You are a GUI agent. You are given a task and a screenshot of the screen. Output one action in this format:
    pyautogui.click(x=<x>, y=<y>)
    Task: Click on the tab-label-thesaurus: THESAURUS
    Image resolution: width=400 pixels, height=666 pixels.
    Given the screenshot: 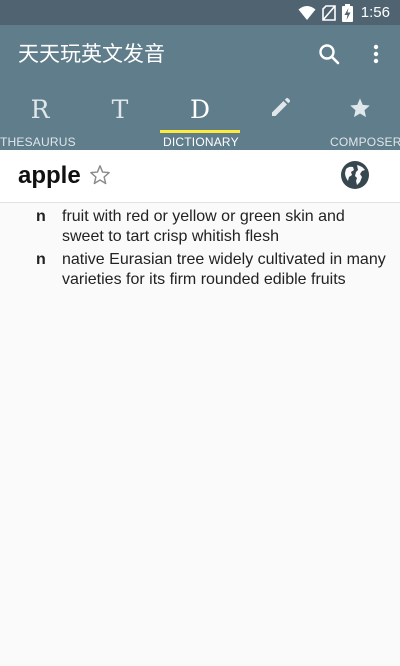 What is the action you would take?
    pyautogui.click(x=38, y=142)
    